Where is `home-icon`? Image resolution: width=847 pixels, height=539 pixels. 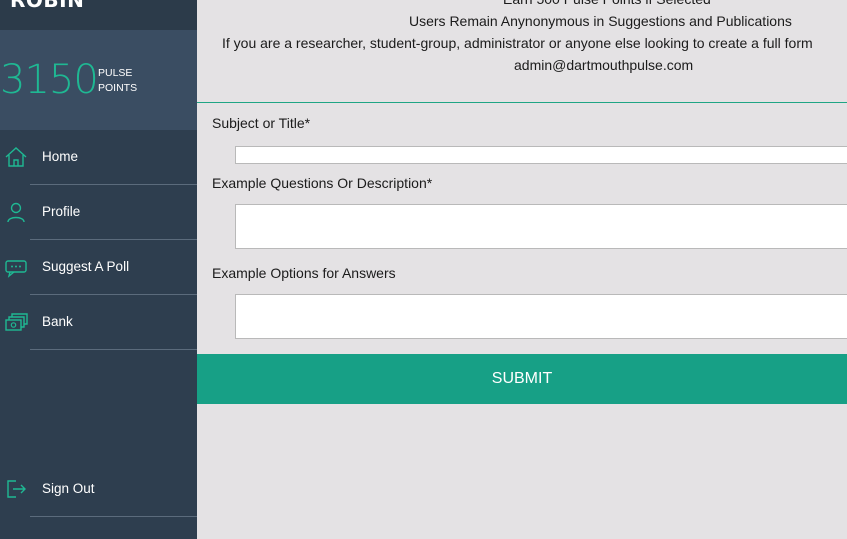 home-icon is located at coordinates (16, 157).